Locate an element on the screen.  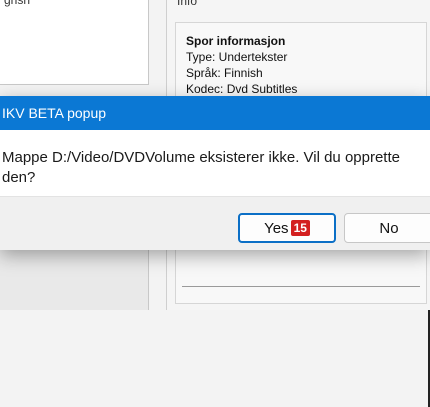
shortcut-badge: 15 is located at coordinates (300, 228).